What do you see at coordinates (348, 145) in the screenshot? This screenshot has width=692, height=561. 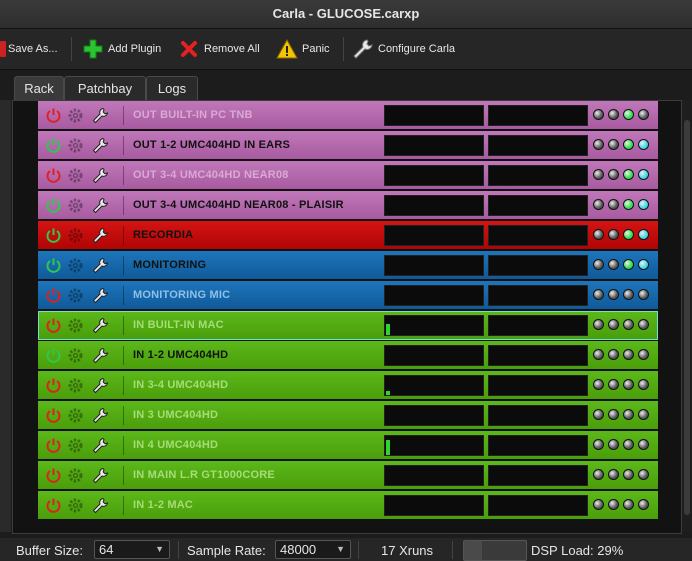 I see `rack-plugin-row: OUT 1-2 UMC404HD IN EARS` at bounding box center [348, 145].